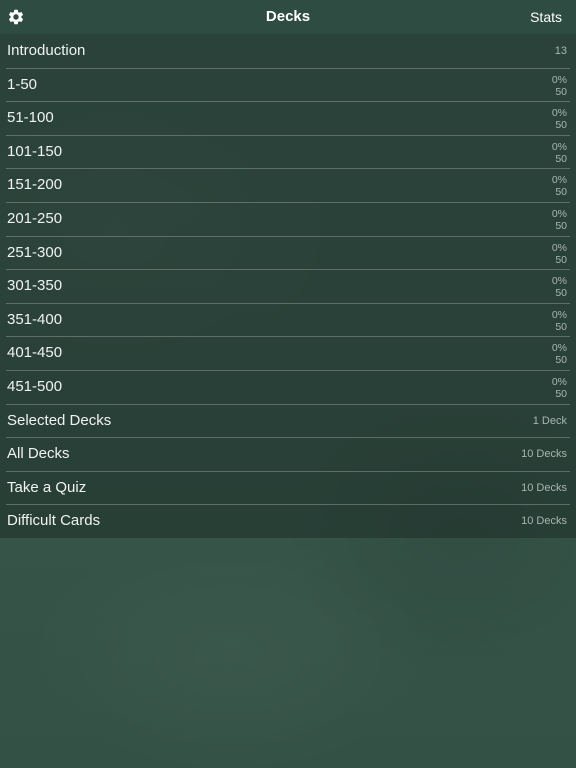 This screenshot has width=576, height=768. I want to click on deck-row: 451-500 0% 50, so click(288, 386).